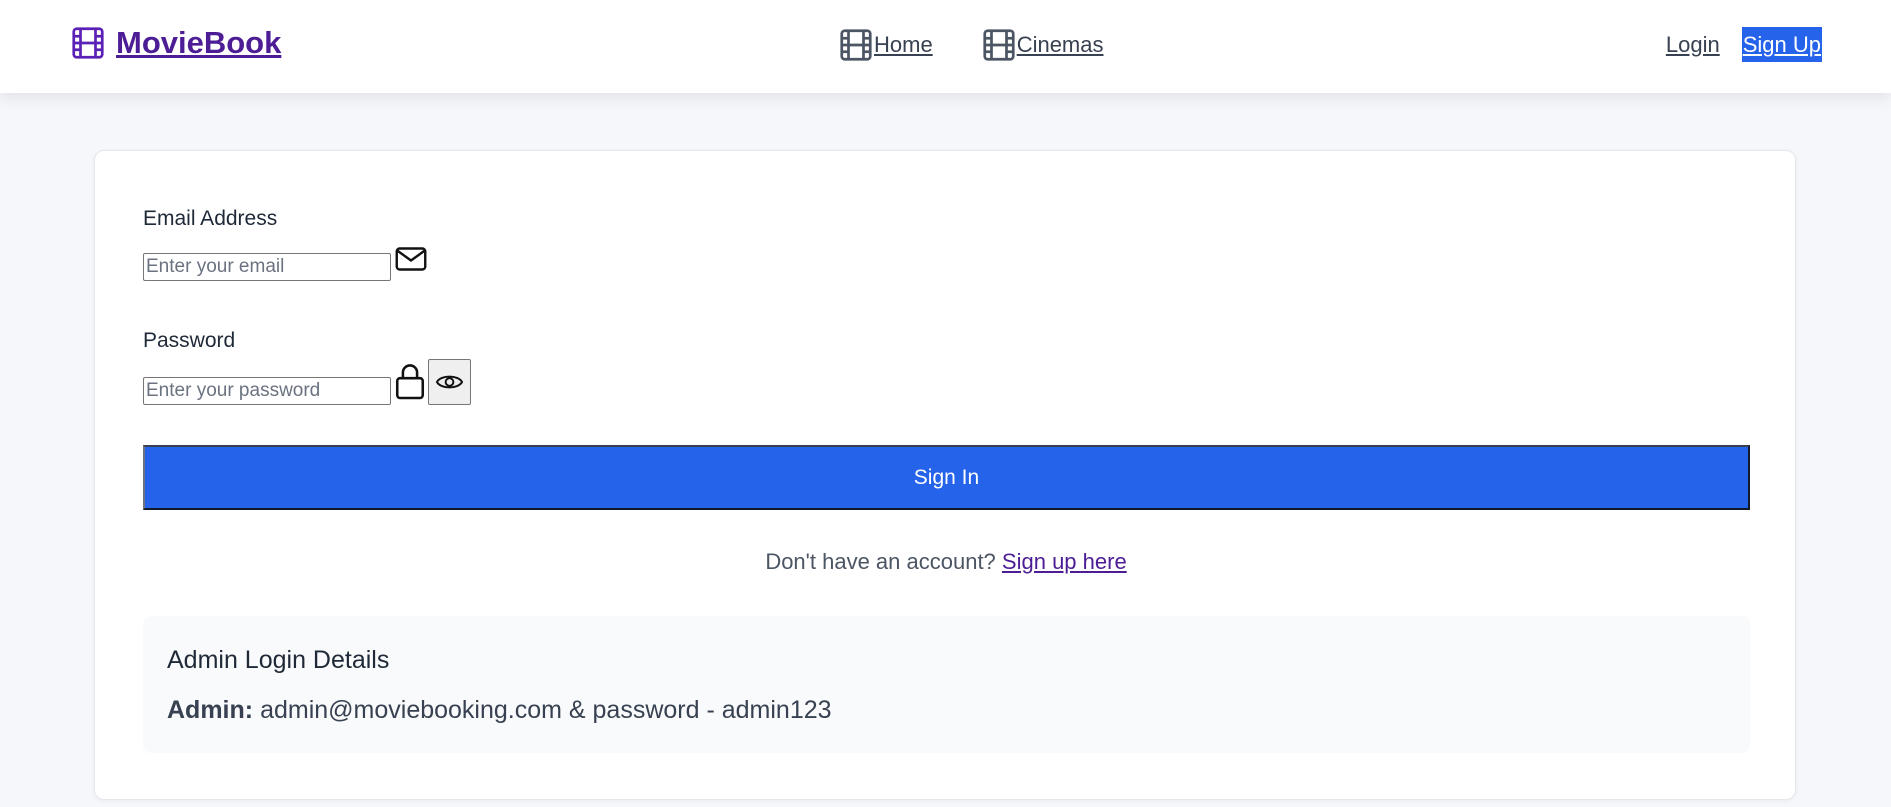 Image resolution: width=1891 pixels, height=807 pixels. Describe the element at coordinates (411, 259) in the screenshot. I see `mail-icon` at that location.